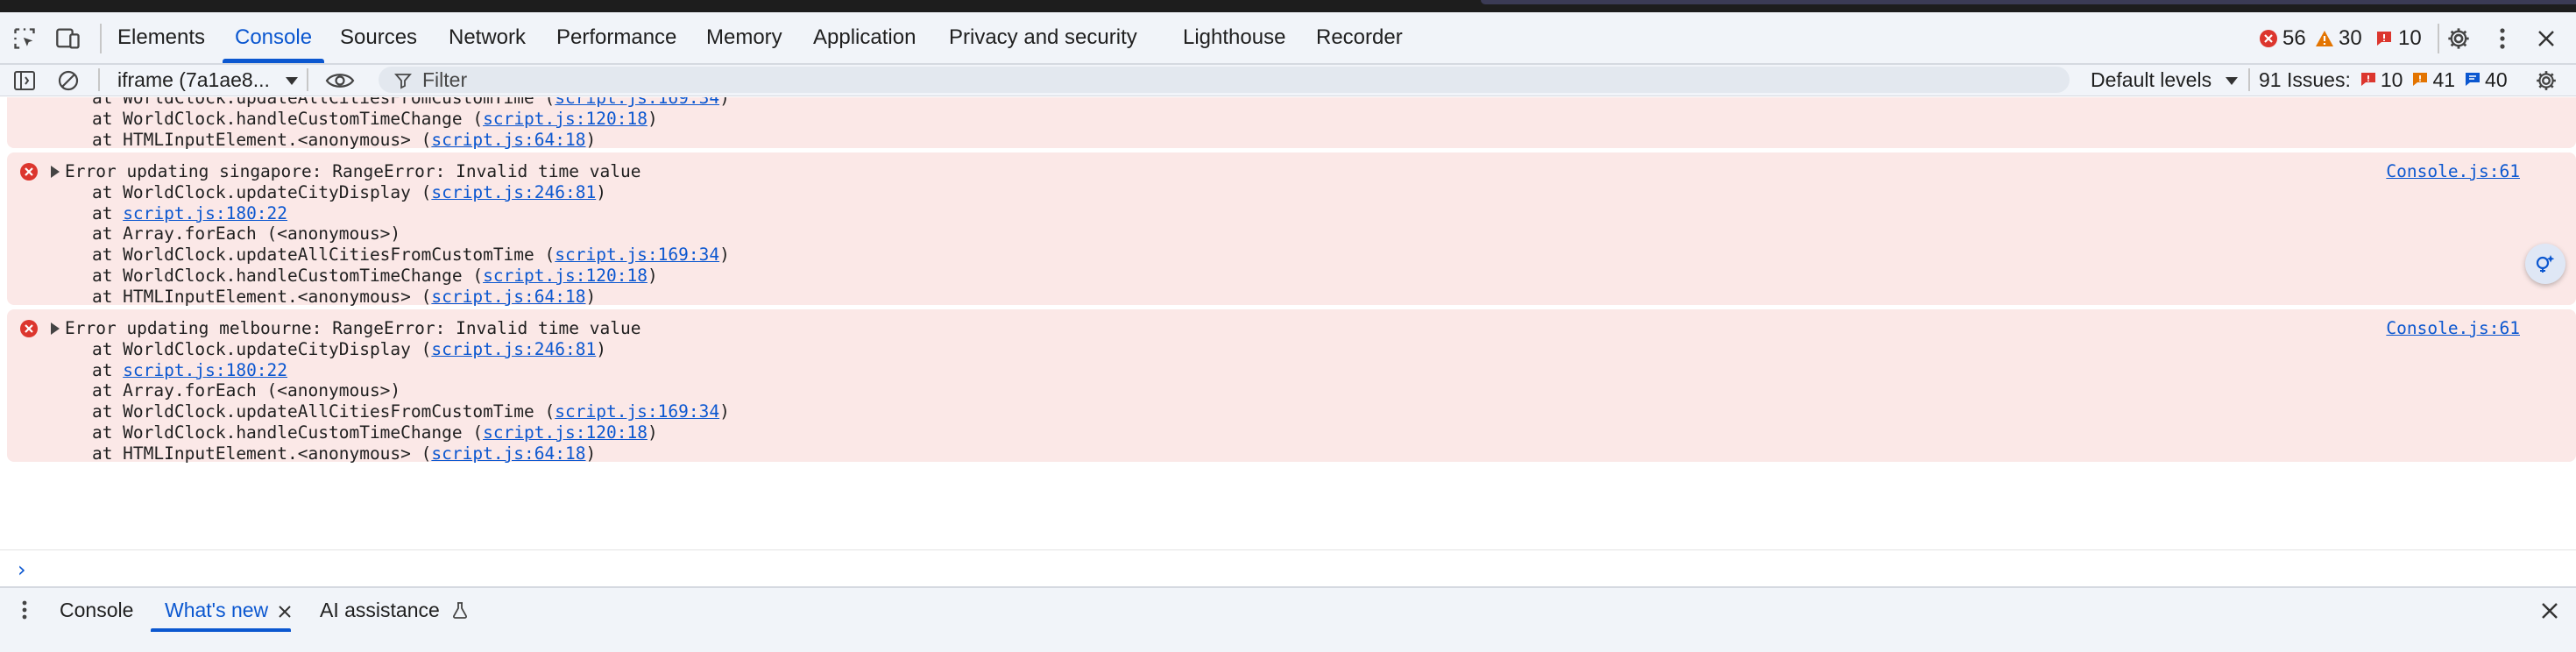 This screenshot has width=2576, height=652. What do you see at coordinates (2546, 81) in the screenshot?
I see `console-settings-gear-icon` at bounding box center [2546, 81].